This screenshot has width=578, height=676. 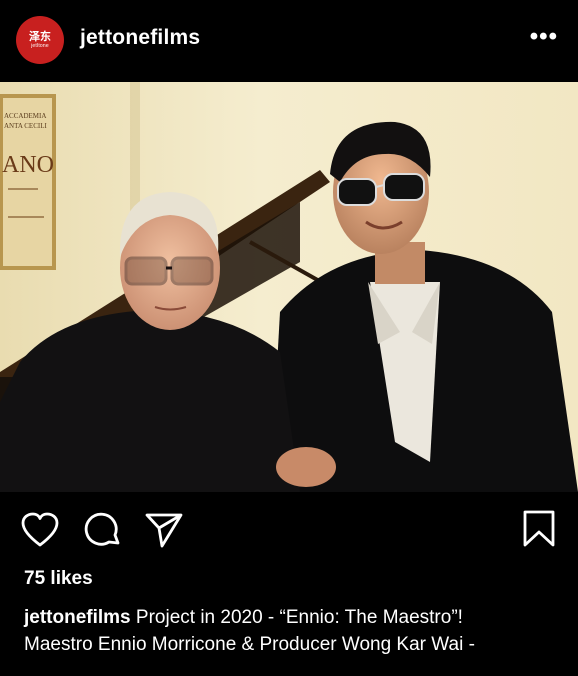 I want to click on bookmark-icon, so click(x=539, y=529).